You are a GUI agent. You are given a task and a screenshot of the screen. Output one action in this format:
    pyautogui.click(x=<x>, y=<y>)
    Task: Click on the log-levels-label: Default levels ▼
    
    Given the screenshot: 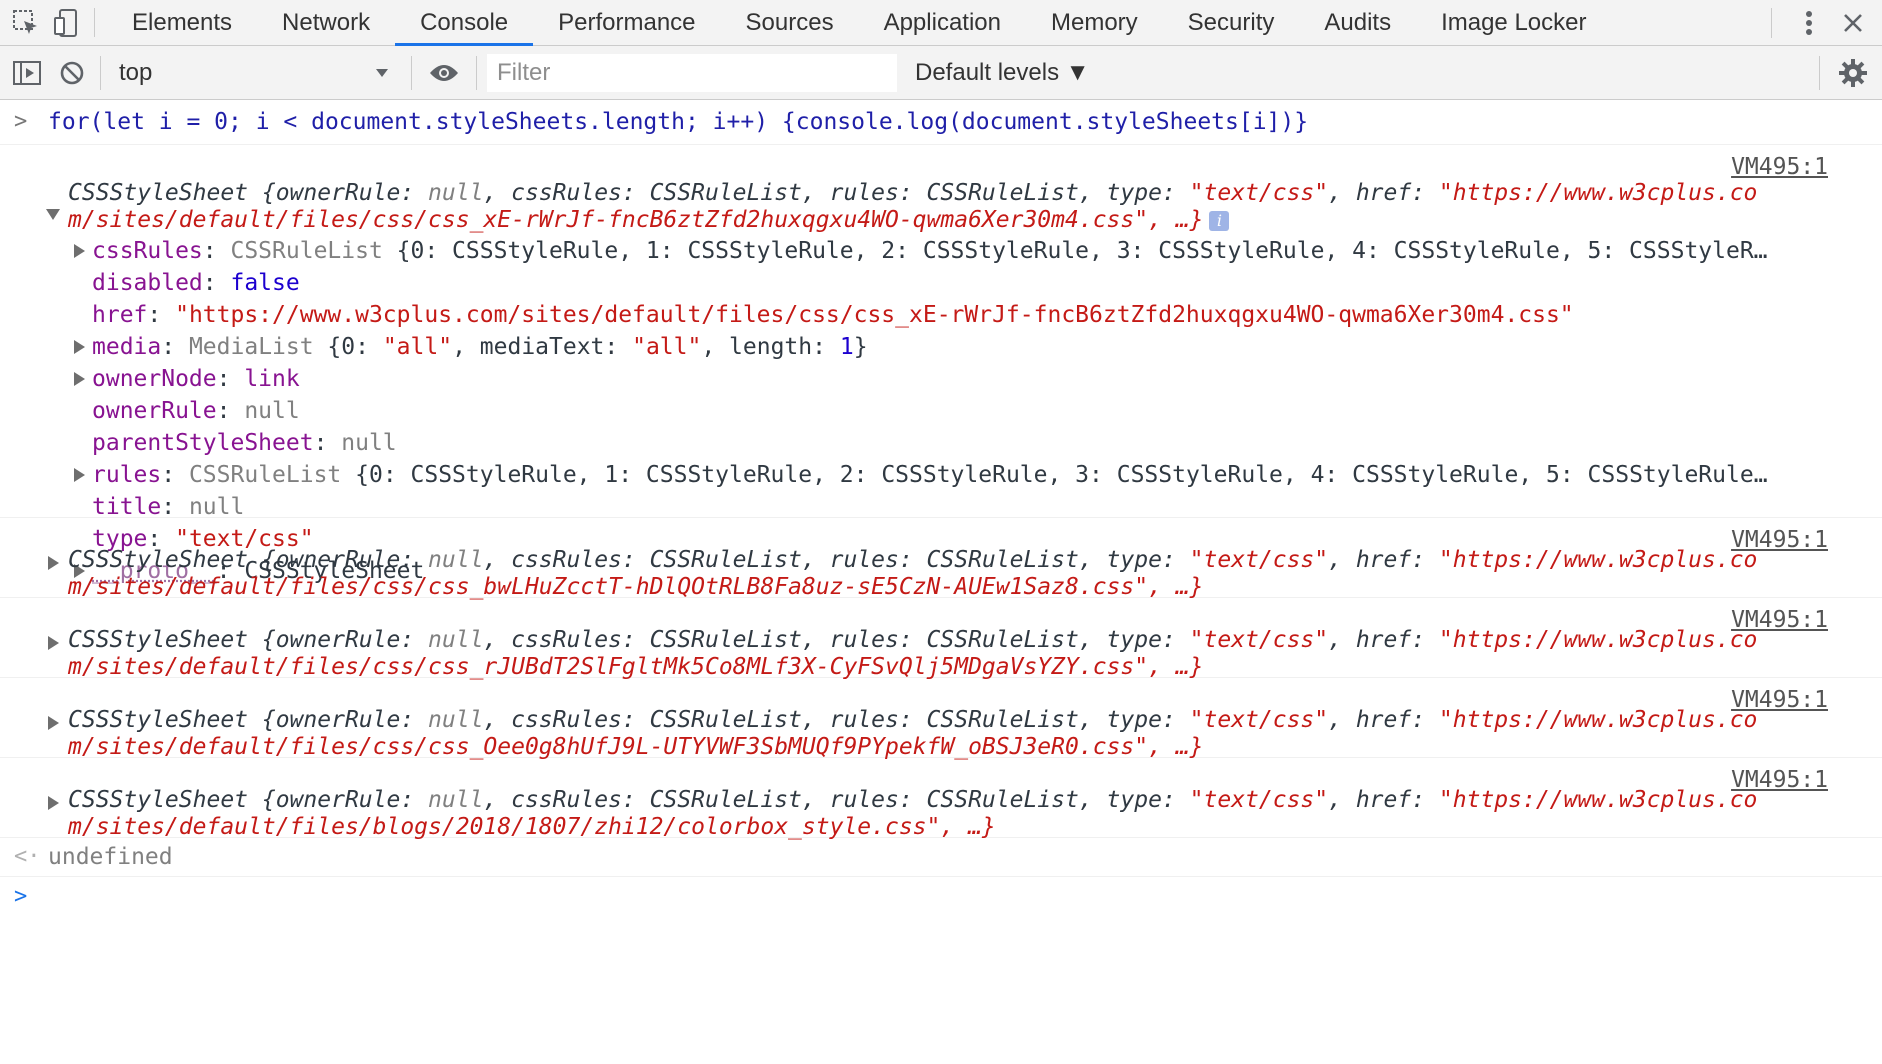 What is the action you would take?
    pyautogui.click(x=1002, y=72)
    